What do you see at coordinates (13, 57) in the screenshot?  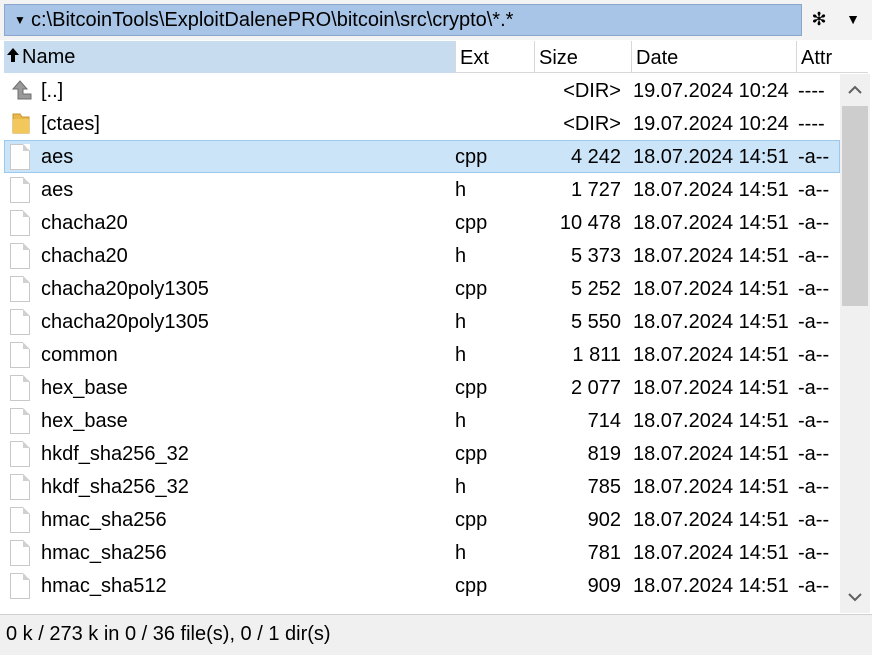 I see `sort-ascending-icon` at bounding box center [13, 57].